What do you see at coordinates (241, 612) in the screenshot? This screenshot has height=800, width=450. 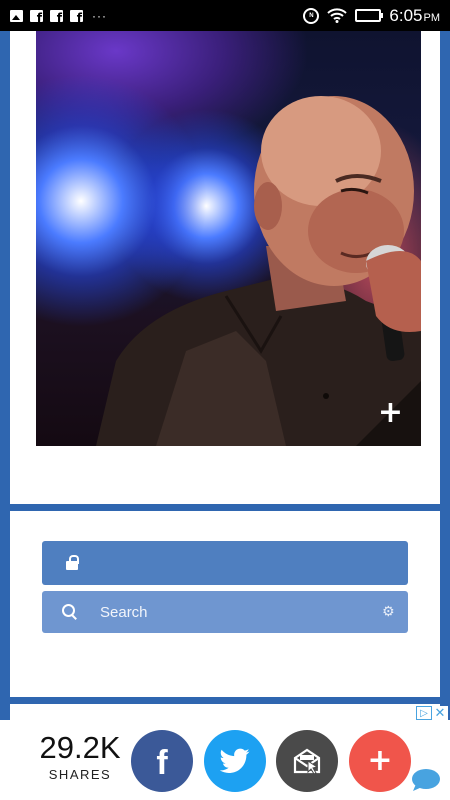 I see `search-input` at bounding box center [241, 612].